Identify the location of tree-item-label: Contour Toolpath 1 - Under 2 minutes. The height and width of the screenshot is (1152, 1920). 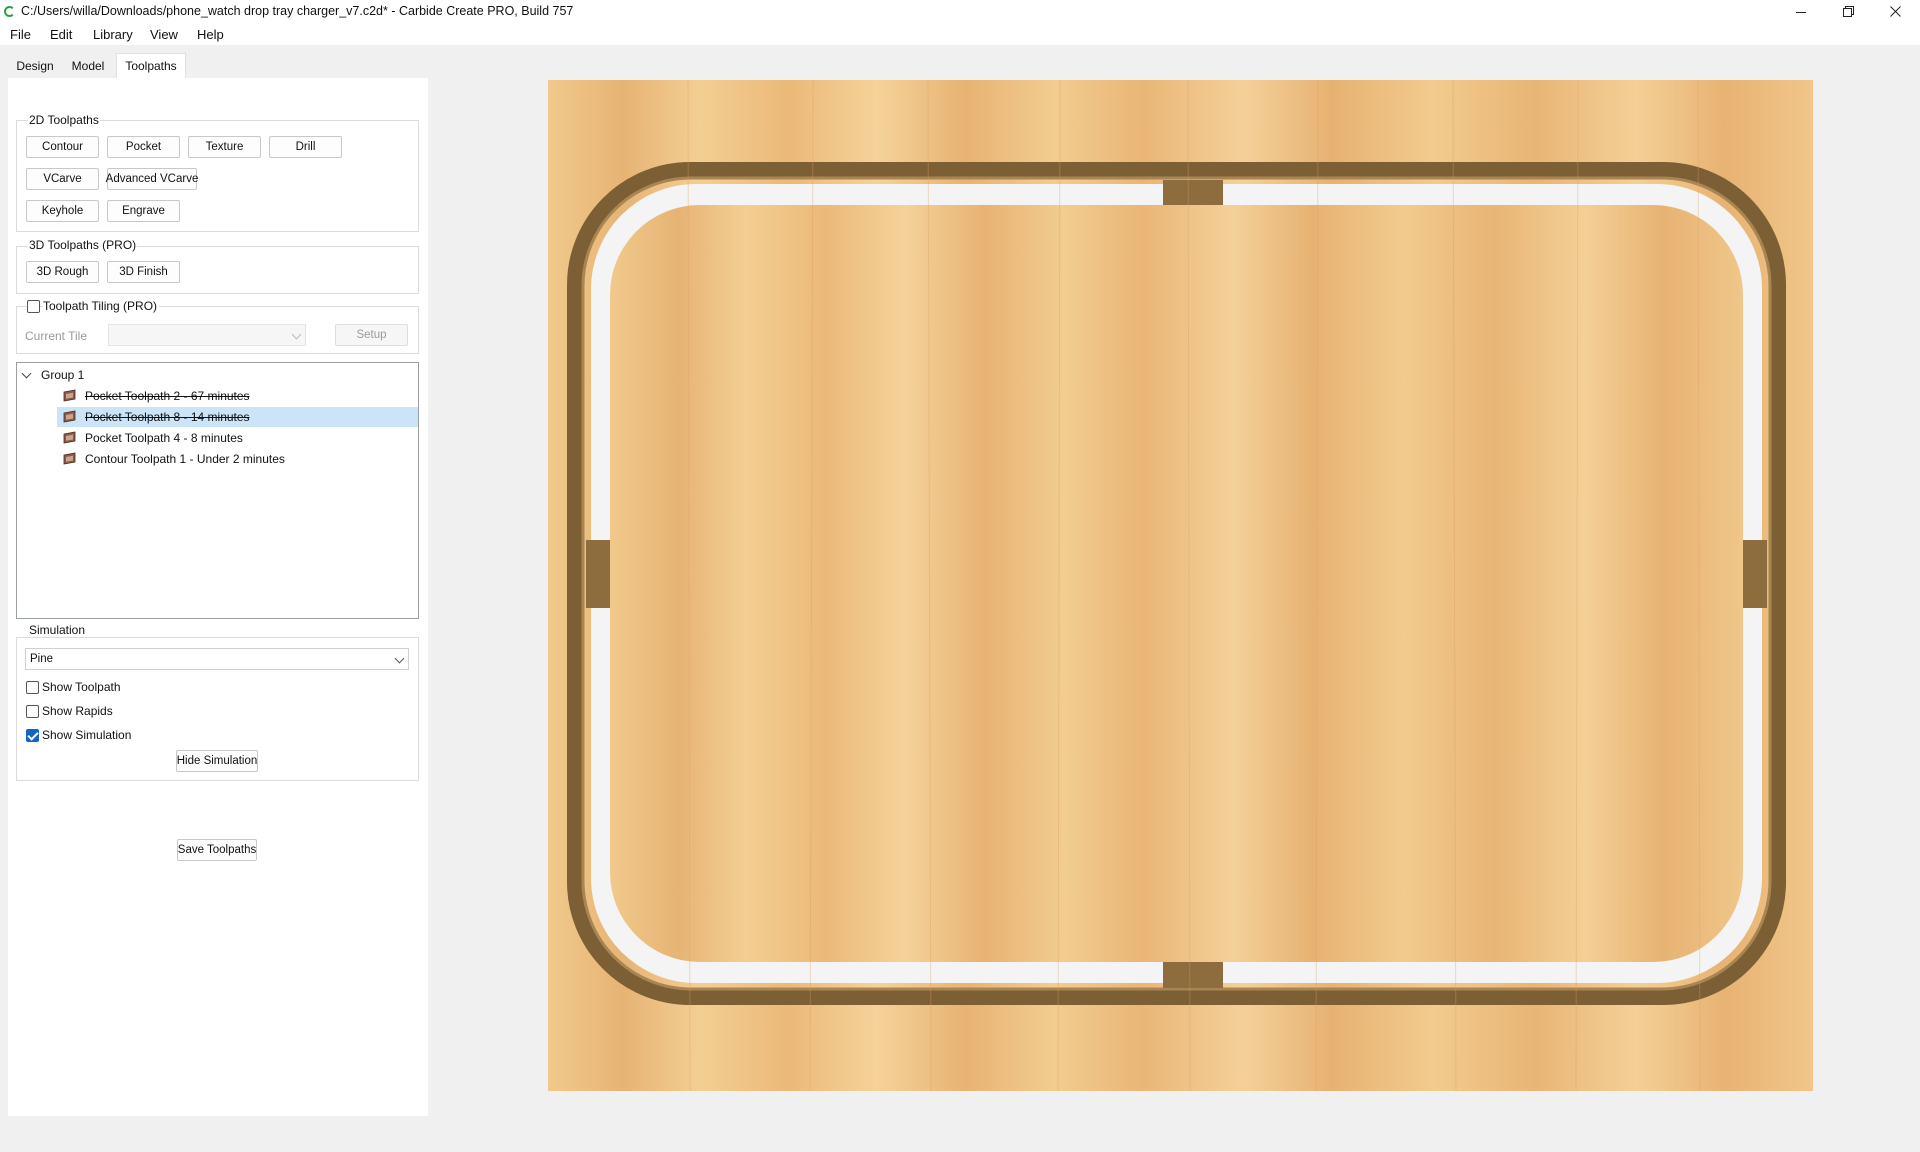
(185, 459).